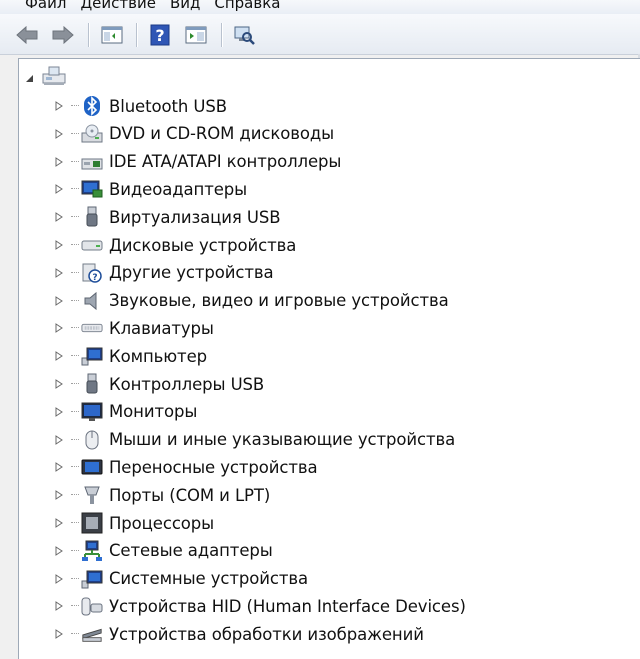 Image resolution: width=640 pixels, height=659 pixels. What do you see at coordinates (125, 6) in the screenshot?
I see `menu-action: Действие` at bounding box center [125, 6].